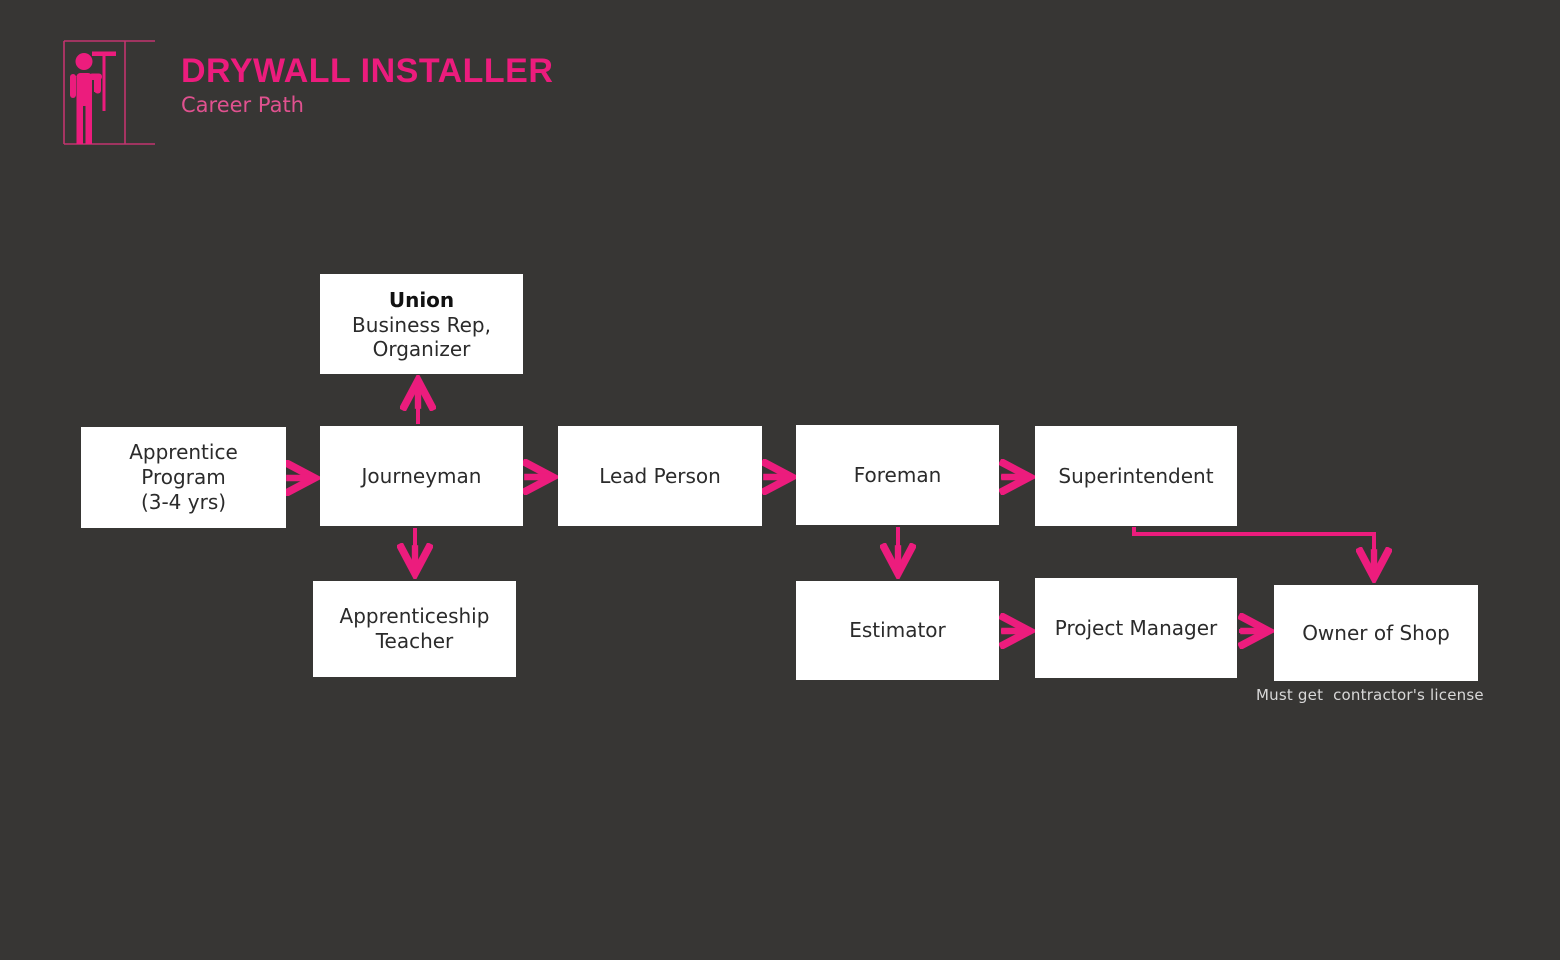  Describe the element at coordinates (242, 105) in the screenshot. I see `page-subtitle: Career Path` at that location.